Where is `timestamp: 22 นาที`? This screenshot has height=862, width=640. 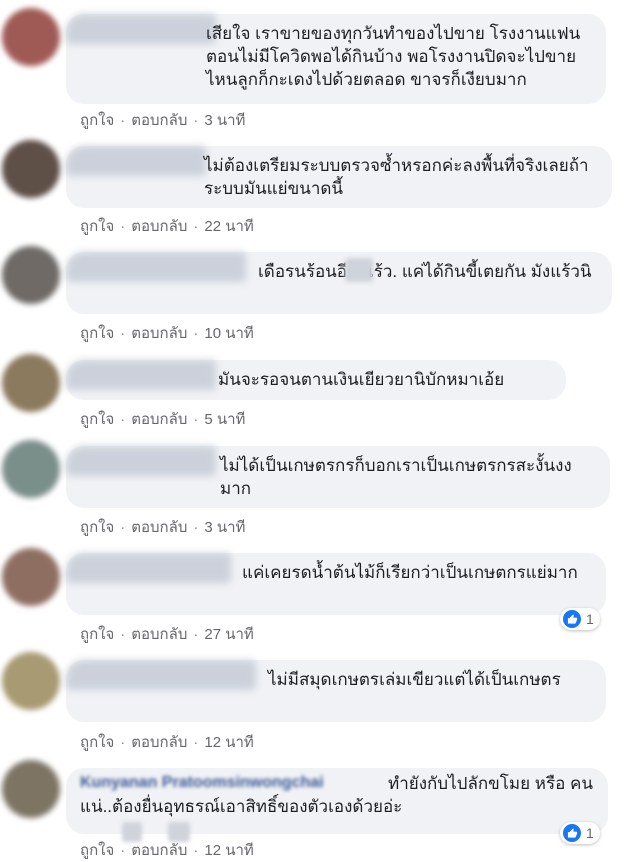 timestamp: 22 นาที is located at coordinates (229, 226).